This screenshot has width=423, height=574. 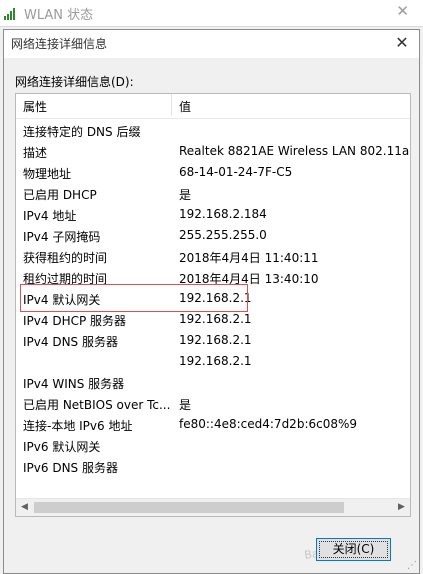 I want to click on focus-rectangle, so click(x=353, y=549).